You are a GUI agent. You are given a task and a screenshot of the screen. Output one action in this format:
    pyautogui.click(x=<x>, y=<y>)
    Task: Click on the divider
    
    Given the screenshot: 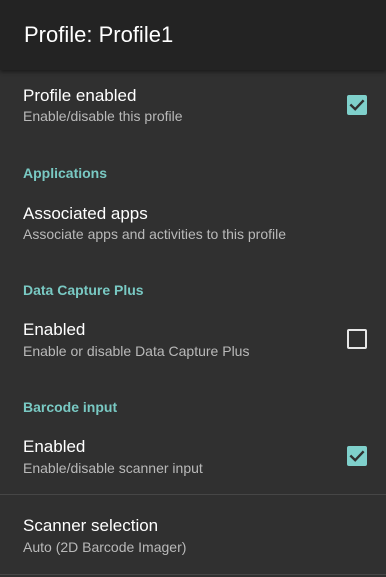 What is the action you would take?
    pyautogui.click(x=193, y=574)
    